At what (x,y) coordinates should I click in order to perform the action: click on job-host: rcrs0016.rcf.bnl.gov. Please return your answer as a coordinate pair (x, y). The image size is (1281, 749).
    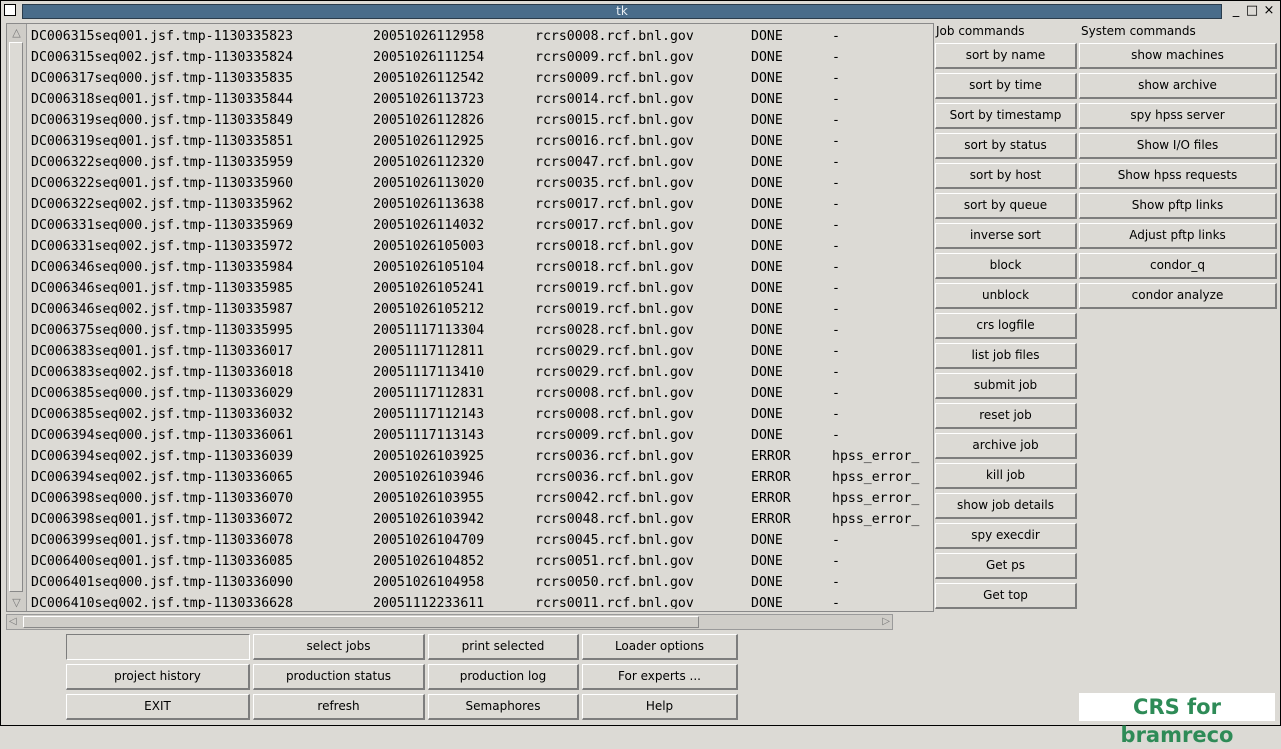
    Looking at the image, I should click on (614, 141).